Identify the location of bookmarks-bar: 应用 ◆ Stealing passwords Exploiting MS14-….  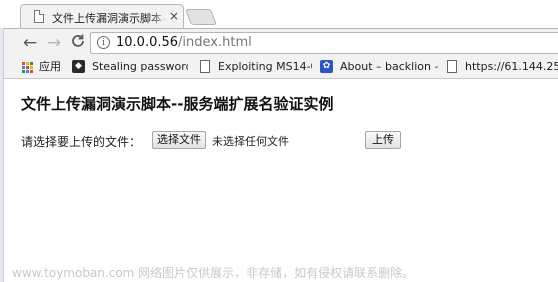
(281, 67).